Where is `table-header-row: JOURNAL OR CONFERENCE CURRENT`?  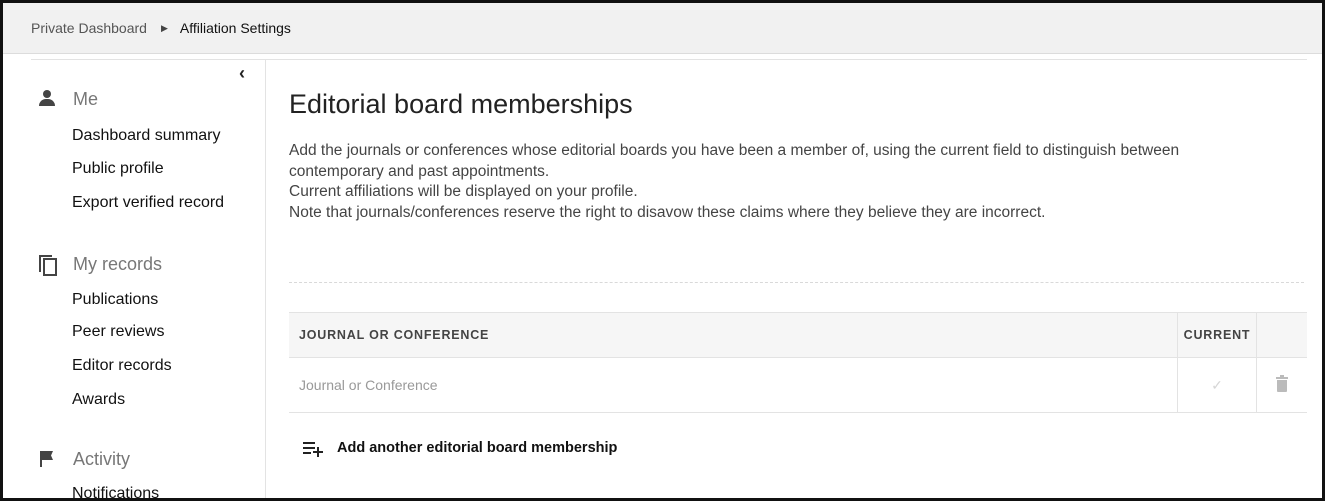 table-header-row: JOURNAL OR CONFERENCE CURRENT is located at coordinates (798, 335).